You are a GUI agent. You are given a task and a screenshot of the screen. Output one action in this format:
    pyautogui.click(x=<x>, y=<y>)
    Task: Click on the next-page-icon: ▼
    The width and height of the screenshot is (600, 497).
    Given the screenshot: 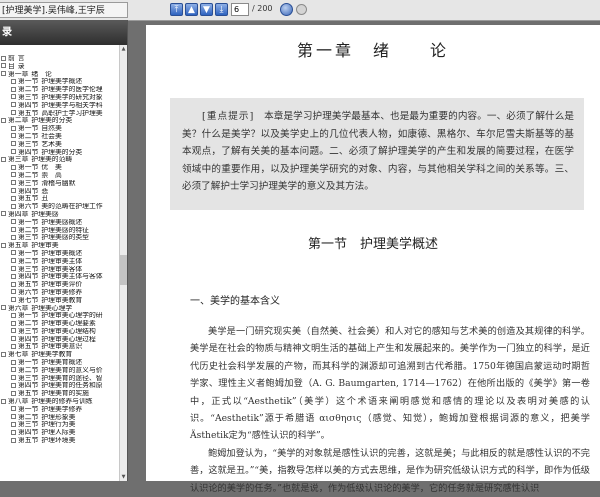 What is the action you would take?
    pyautogui.click(x=206, y=9)
    